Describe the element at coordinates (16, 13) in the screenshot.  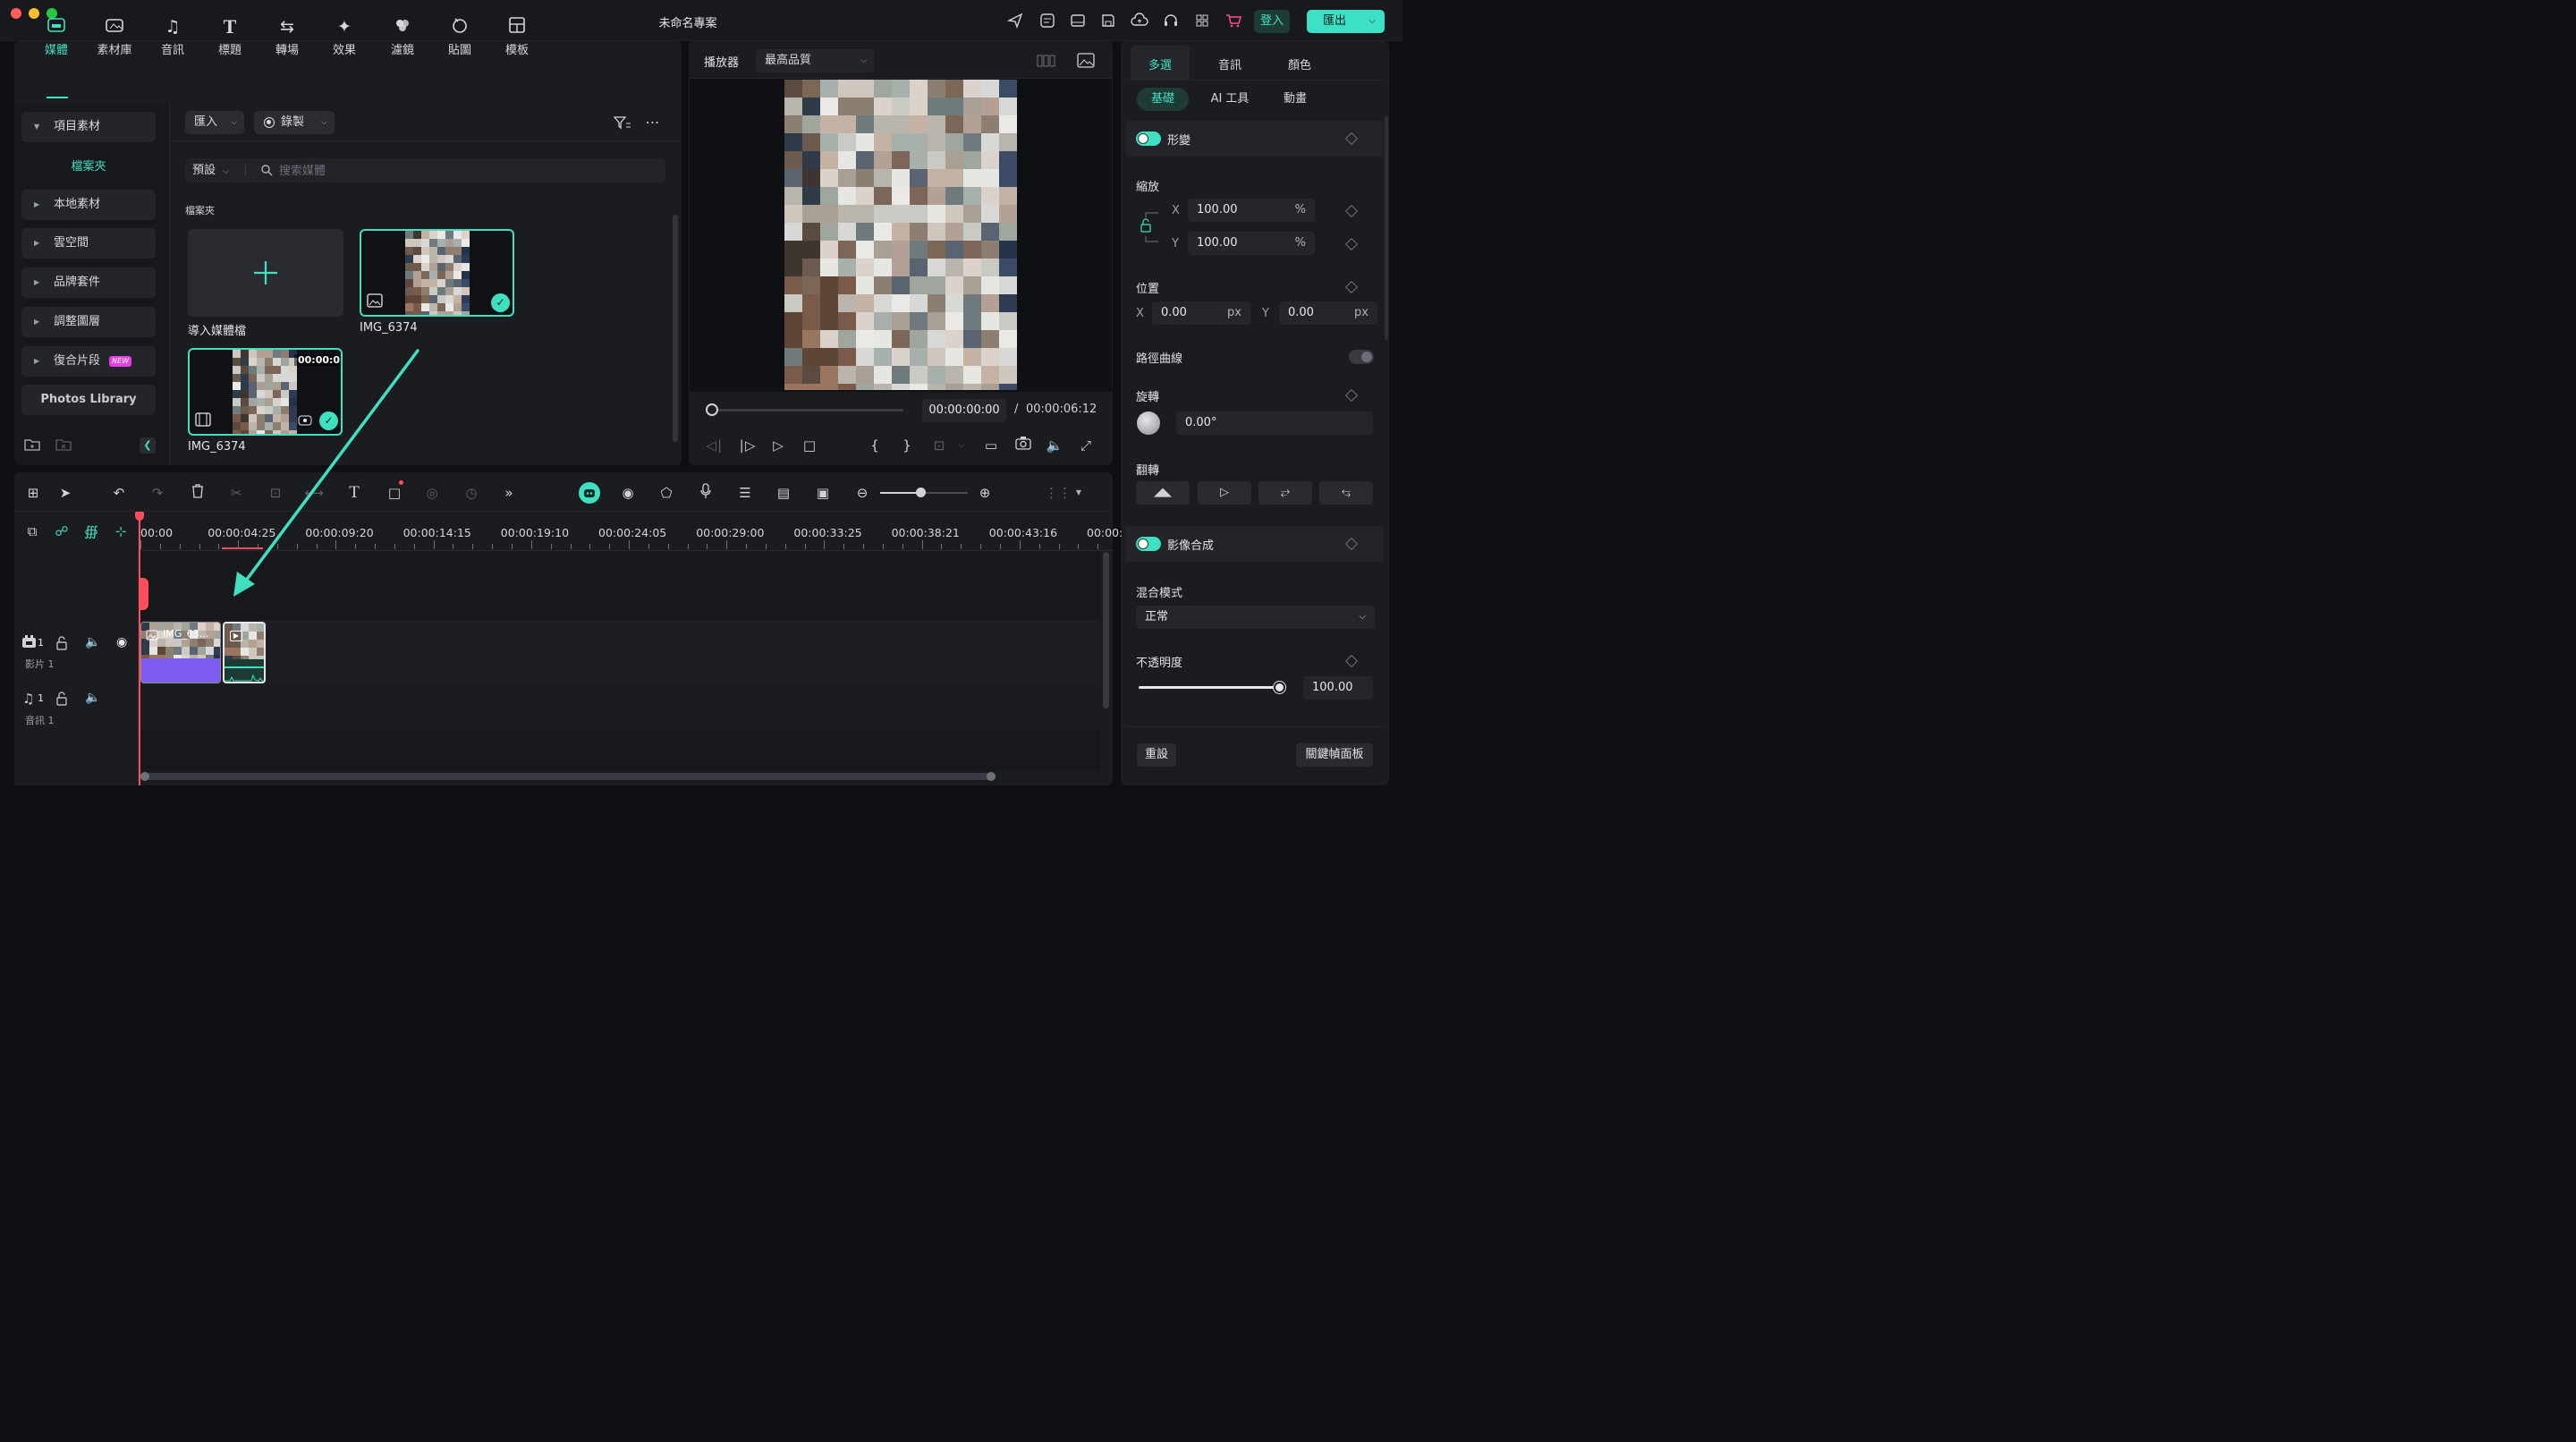
I see `close-window-button` at that location.